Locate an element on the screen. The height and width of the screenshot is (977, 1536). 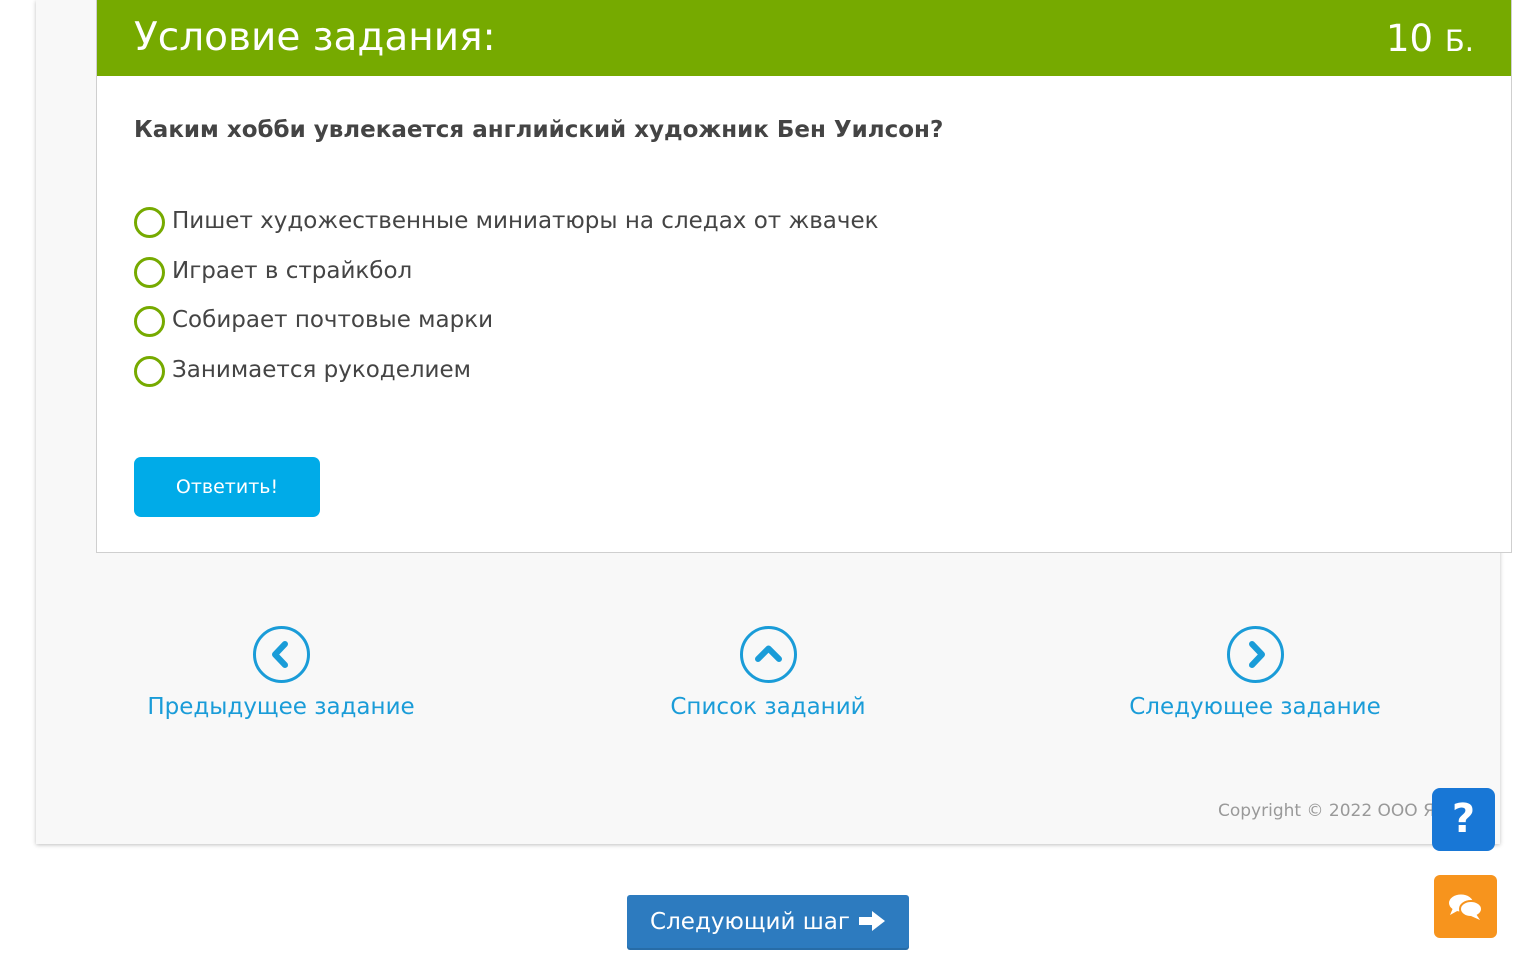
points-value: 10 is located at coordinates (1410, 38).